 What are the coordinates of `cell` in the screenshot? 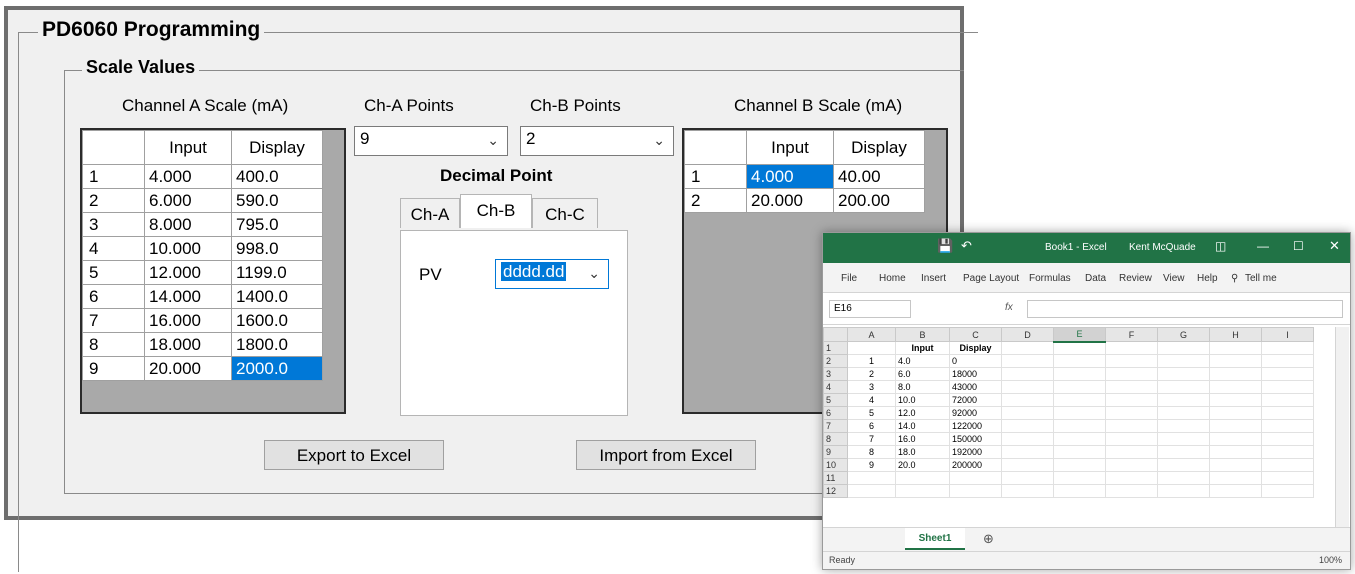 It's located at (871, 348).